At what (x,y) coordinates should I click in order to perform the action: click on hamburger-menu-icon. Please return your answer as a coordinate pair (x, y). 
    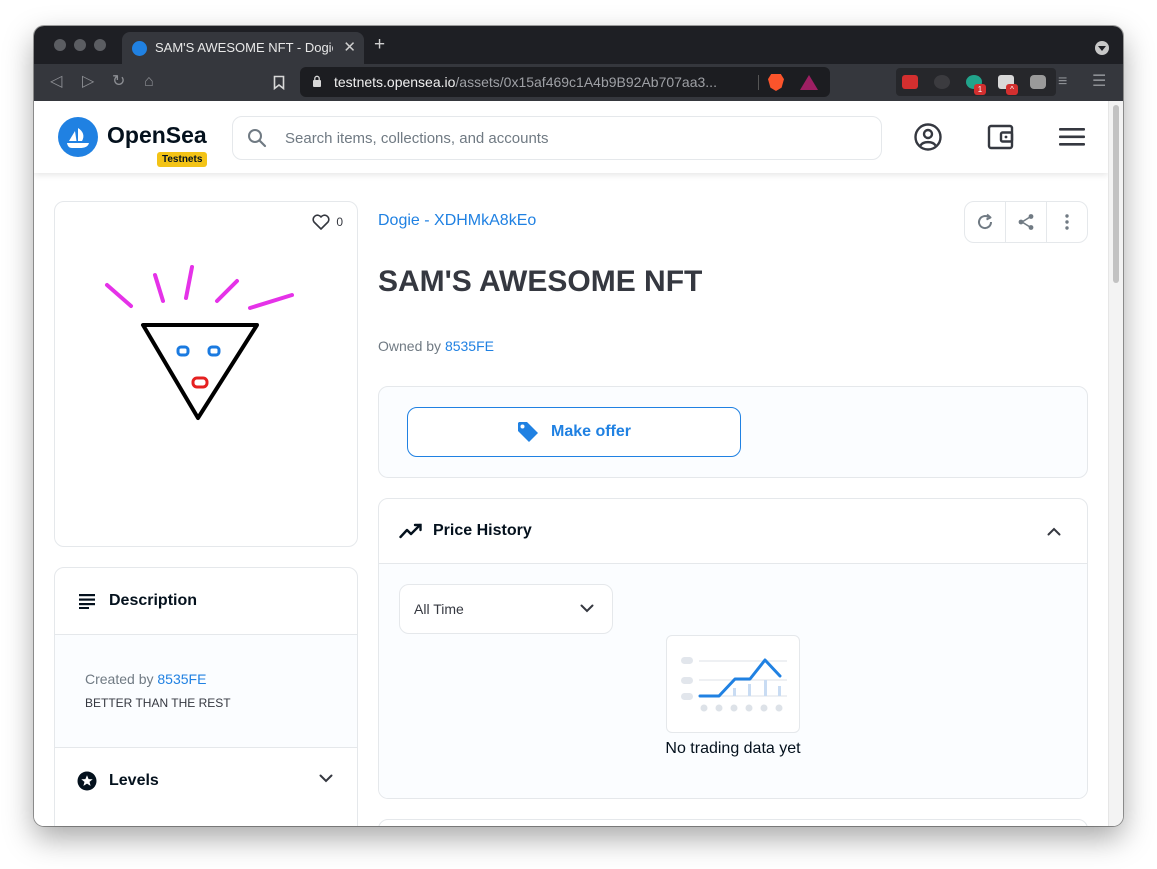
    Looking at the image, I should click on (1072, 137).